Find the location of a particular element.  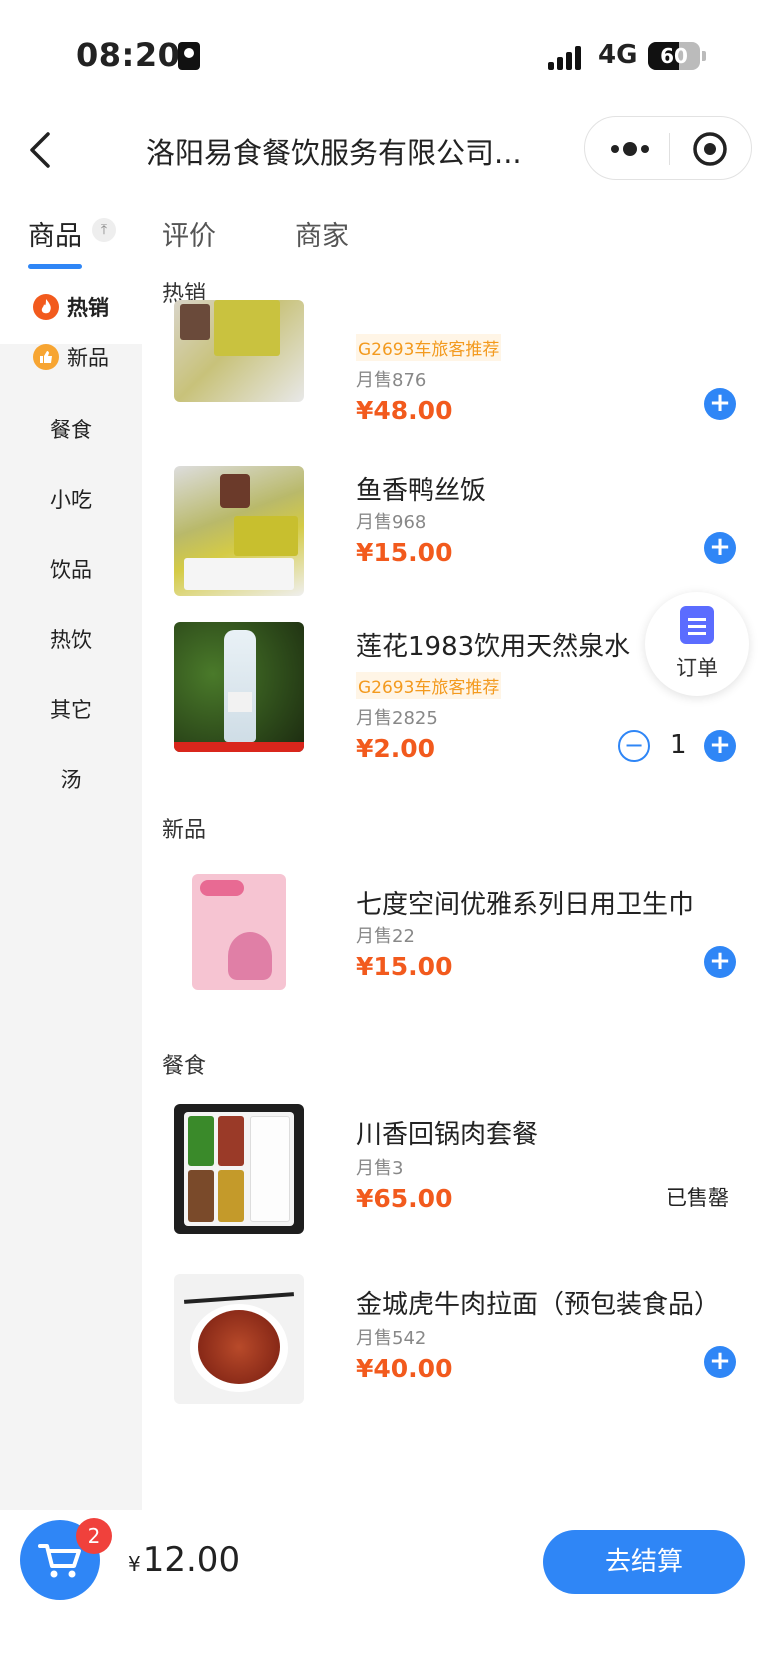

product-name: 金城虎牛肉拉面（预包装食品） is located at coordinates (538, 1305).